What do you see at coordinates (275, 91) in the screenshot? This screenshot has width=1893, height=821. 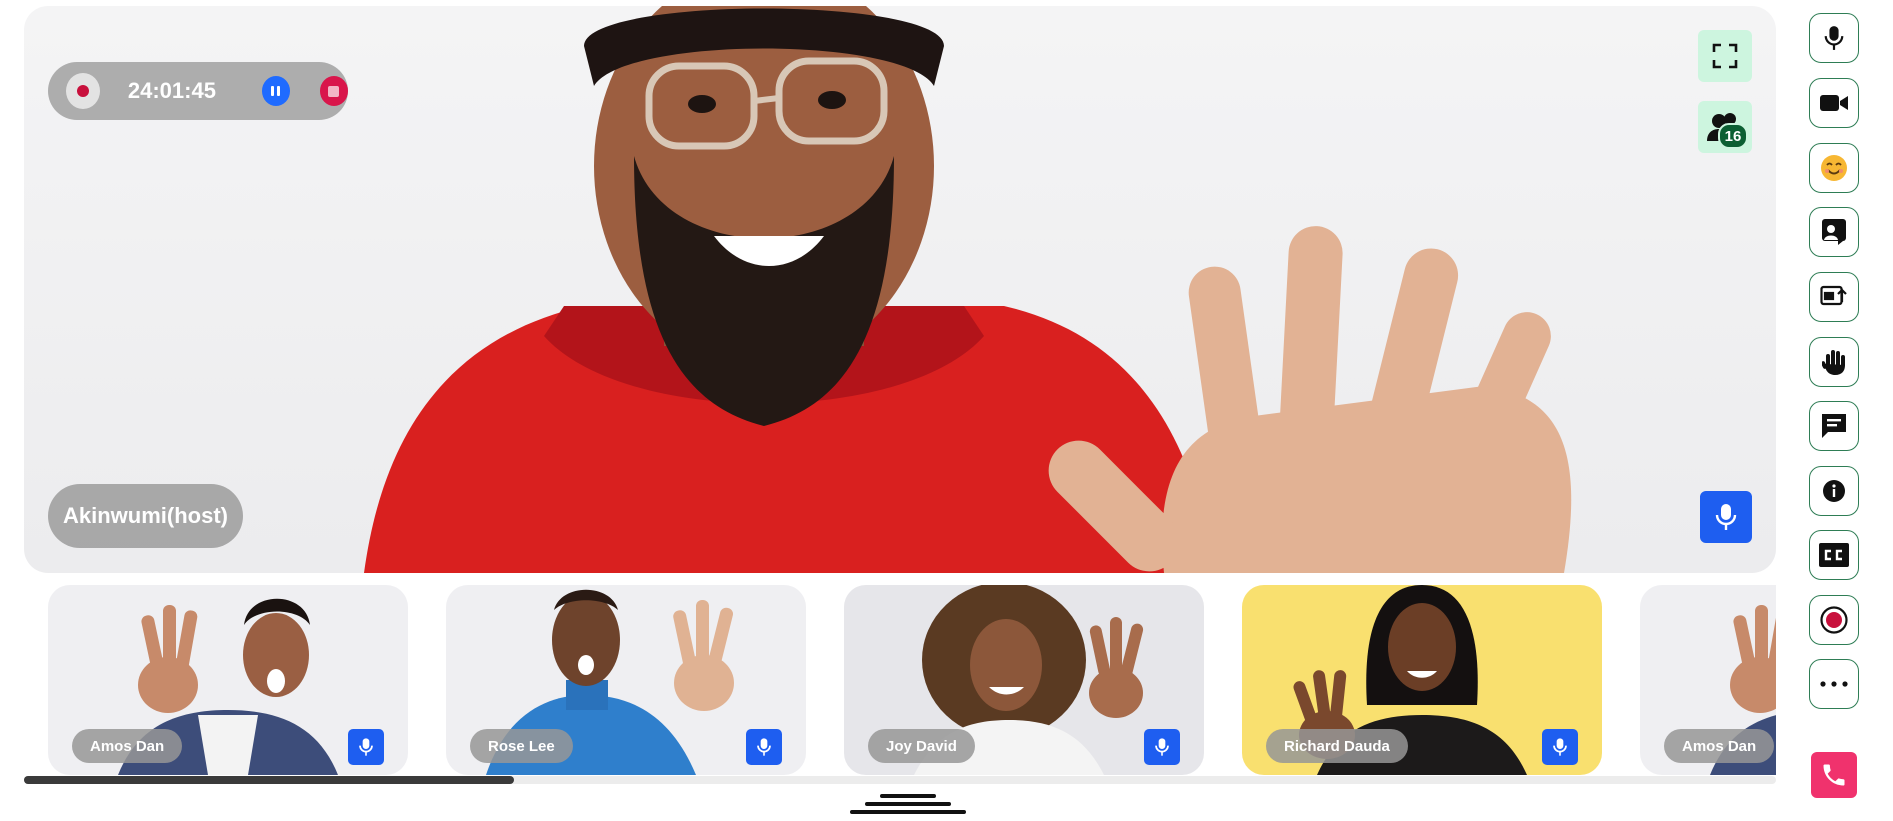 I see `pause-recording-button` at bounding box center [275, 91].